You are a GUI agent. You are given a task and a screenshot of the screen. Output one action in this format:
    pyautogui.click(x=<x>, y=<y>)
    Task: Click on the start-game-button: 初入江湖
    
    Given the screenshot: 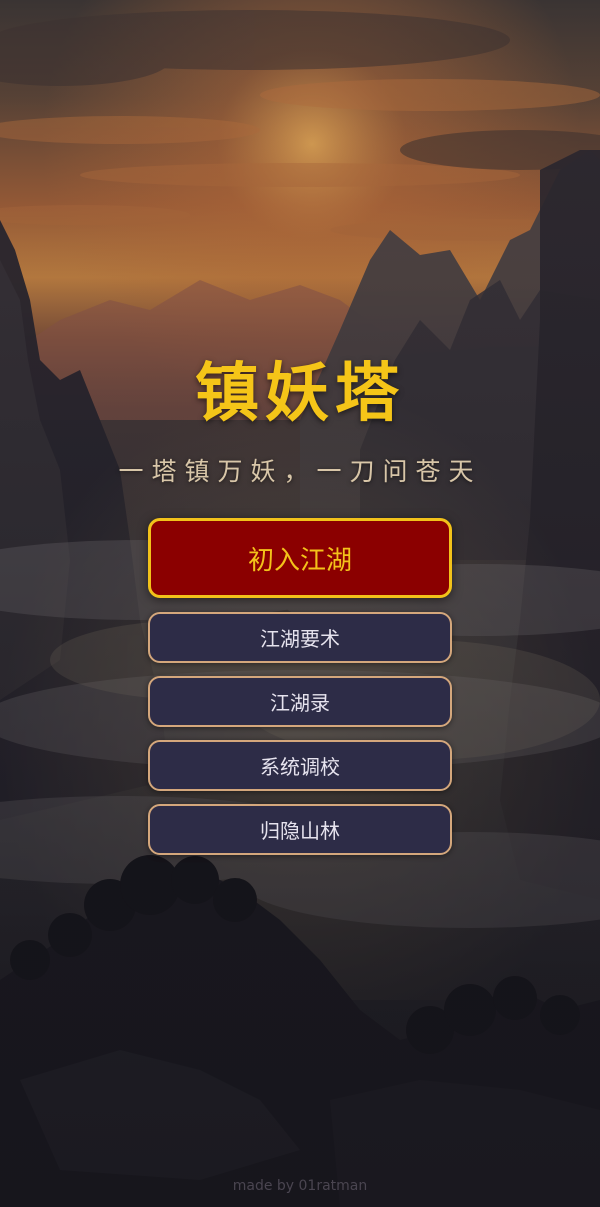 What is the action you would take?
    pyautogui.click(x=300, y=558)
    